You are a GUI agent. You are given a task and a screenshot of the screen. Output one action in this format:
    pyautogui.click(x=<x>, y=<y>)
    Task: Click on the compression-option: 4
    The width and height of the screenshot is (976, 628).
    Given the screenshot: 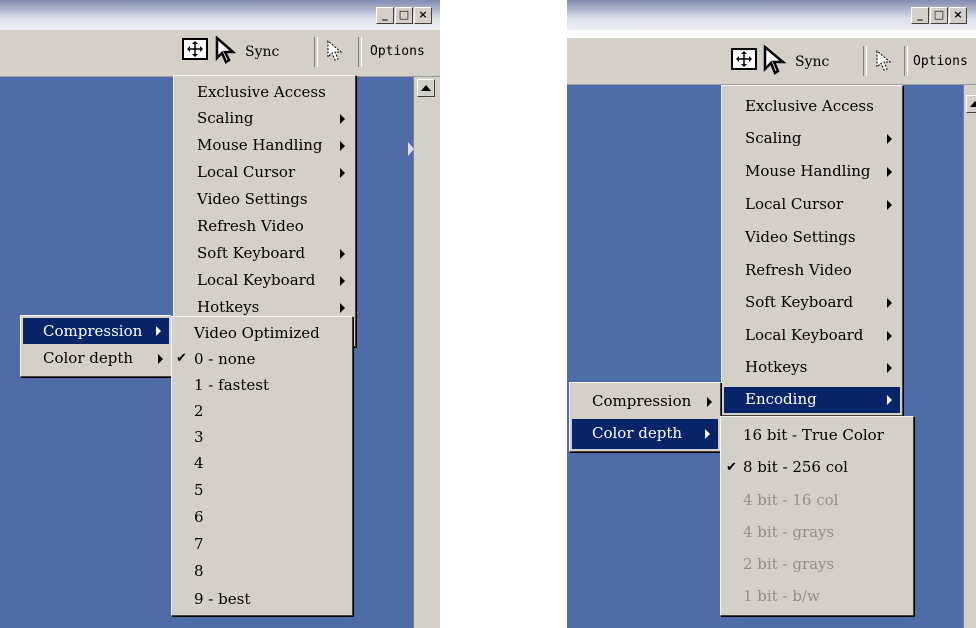 What is the action you would take?
    pyautogui.click(x=262, y=464)
    